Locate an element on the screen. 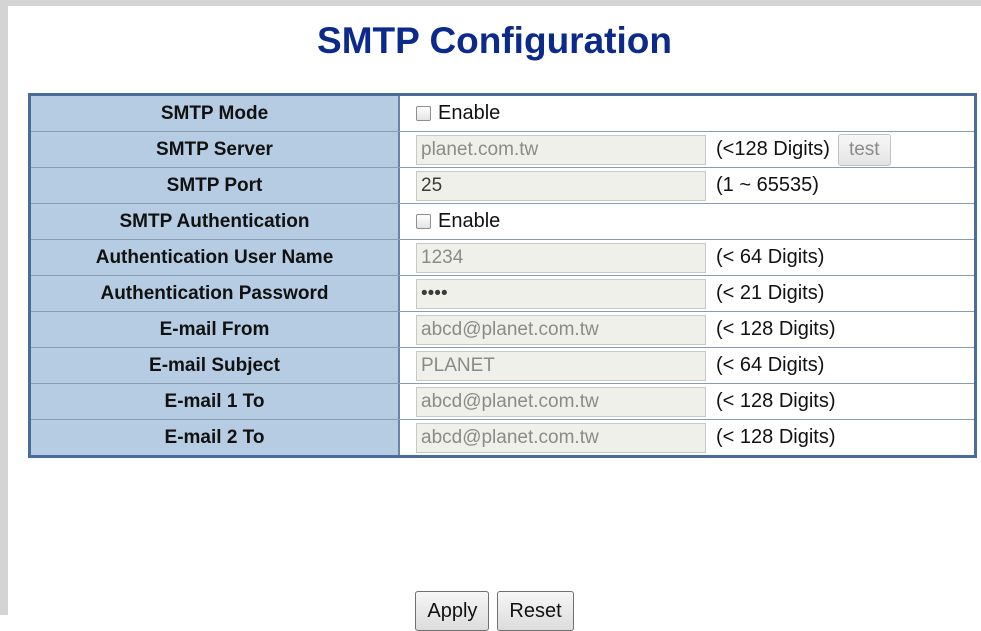  test-button: test is located at coordinates (864, 149).